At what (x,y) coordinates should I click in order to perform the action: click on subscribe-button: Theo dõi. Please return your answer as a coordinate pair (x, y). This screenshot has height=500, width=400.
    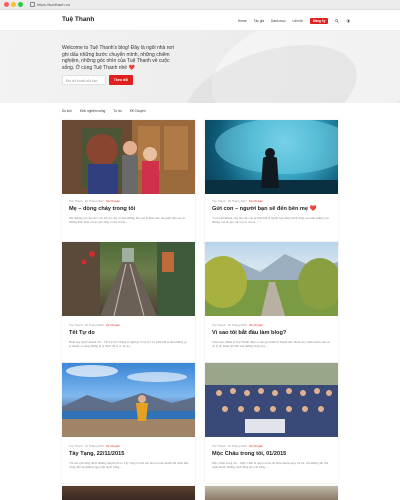
    Looking at the image, I should click on (121, 80).